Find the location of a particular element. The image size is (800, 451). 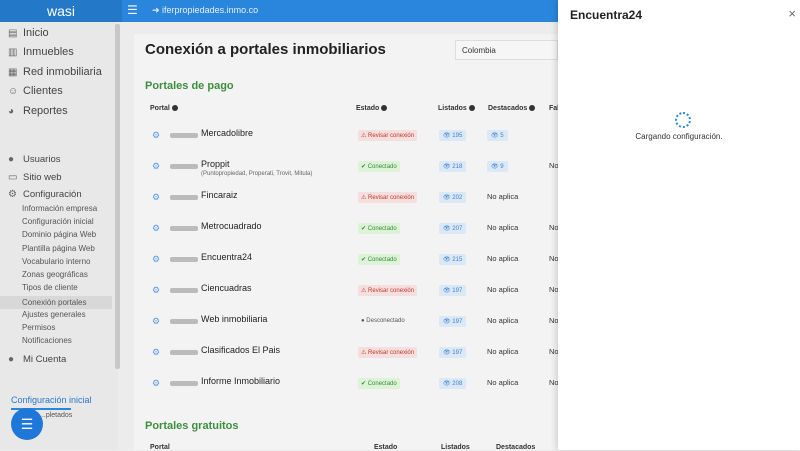

site-url-link: ➜ iferpropiedades.inmo.co is located at coordinates (205, 10).